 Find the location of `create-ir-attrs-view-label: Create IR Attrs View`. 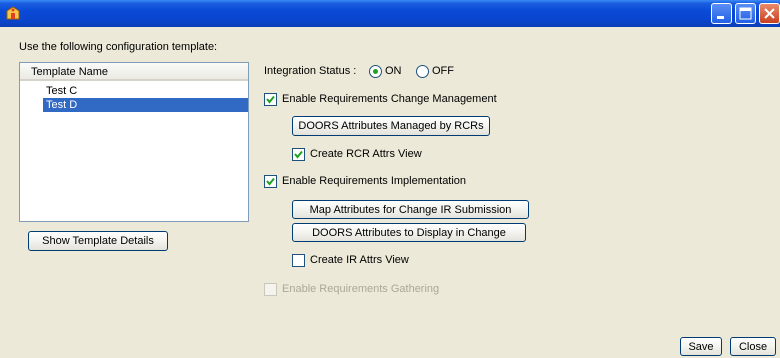

create-ir-attrs-view-label: Create IR Attrs View is located at coordinates (359, 260).